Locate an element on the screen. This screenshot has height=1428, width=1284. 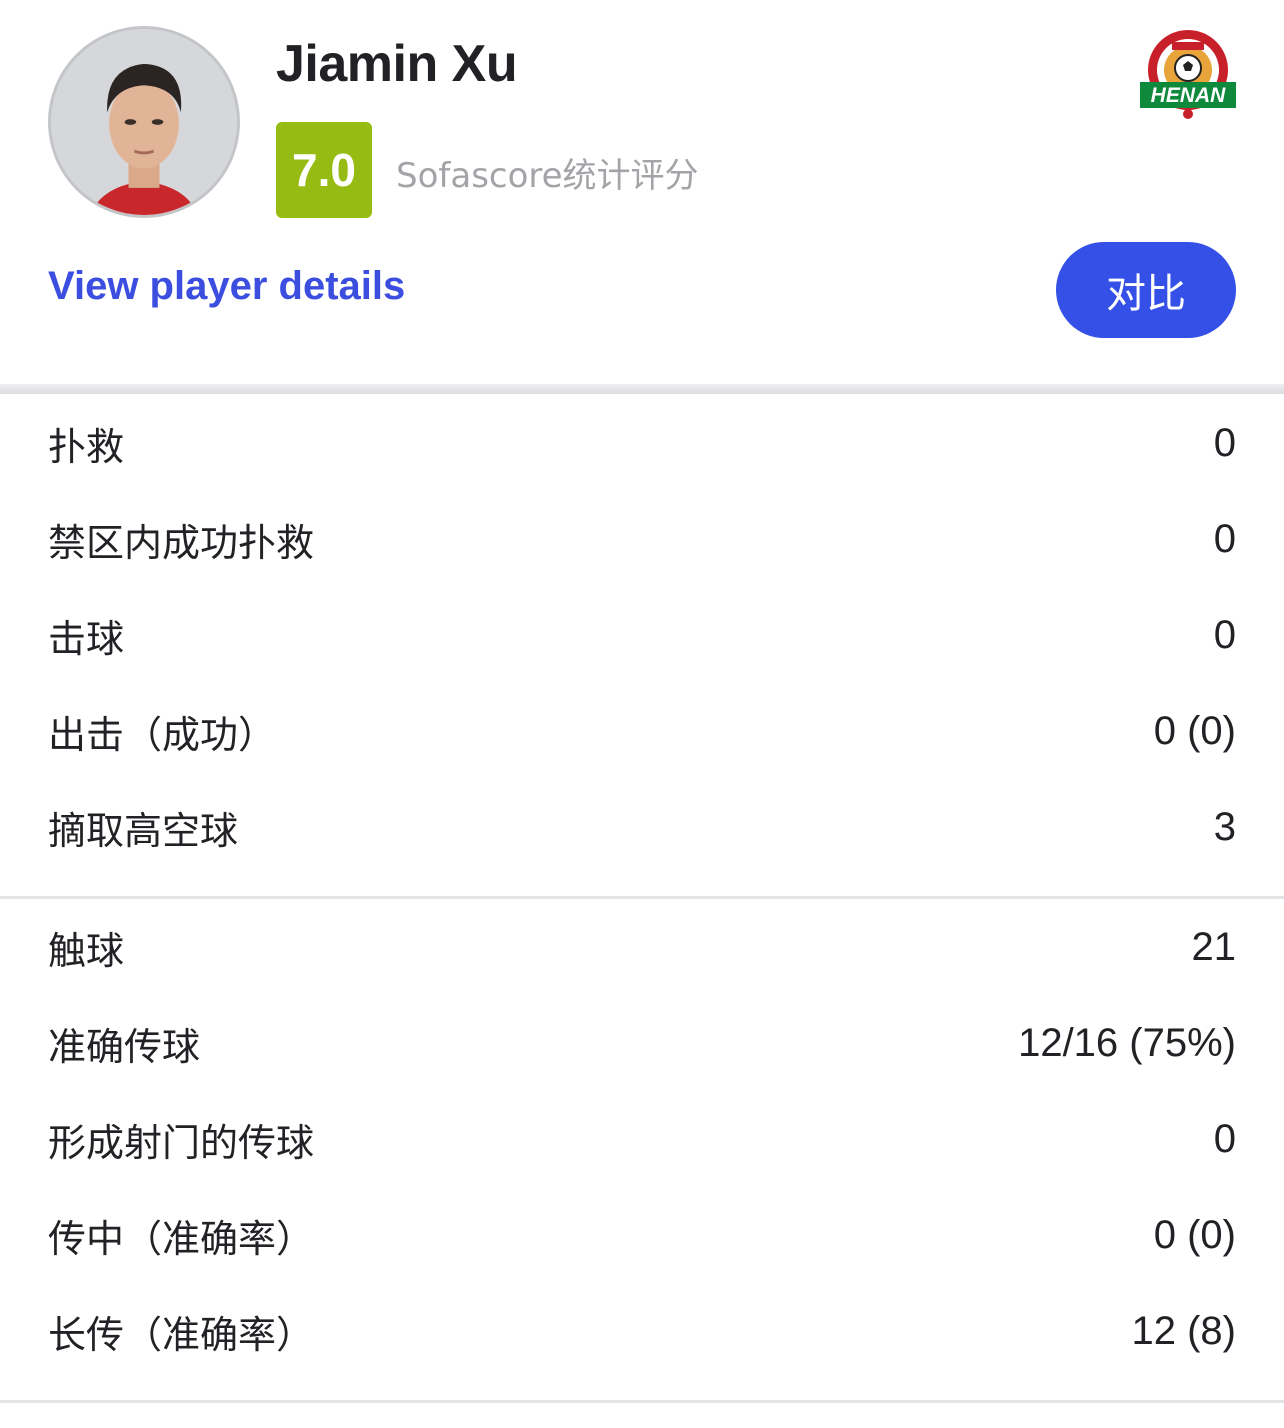
stat-value: 12/16 (75%) is located at coordinates (1127, 1042).